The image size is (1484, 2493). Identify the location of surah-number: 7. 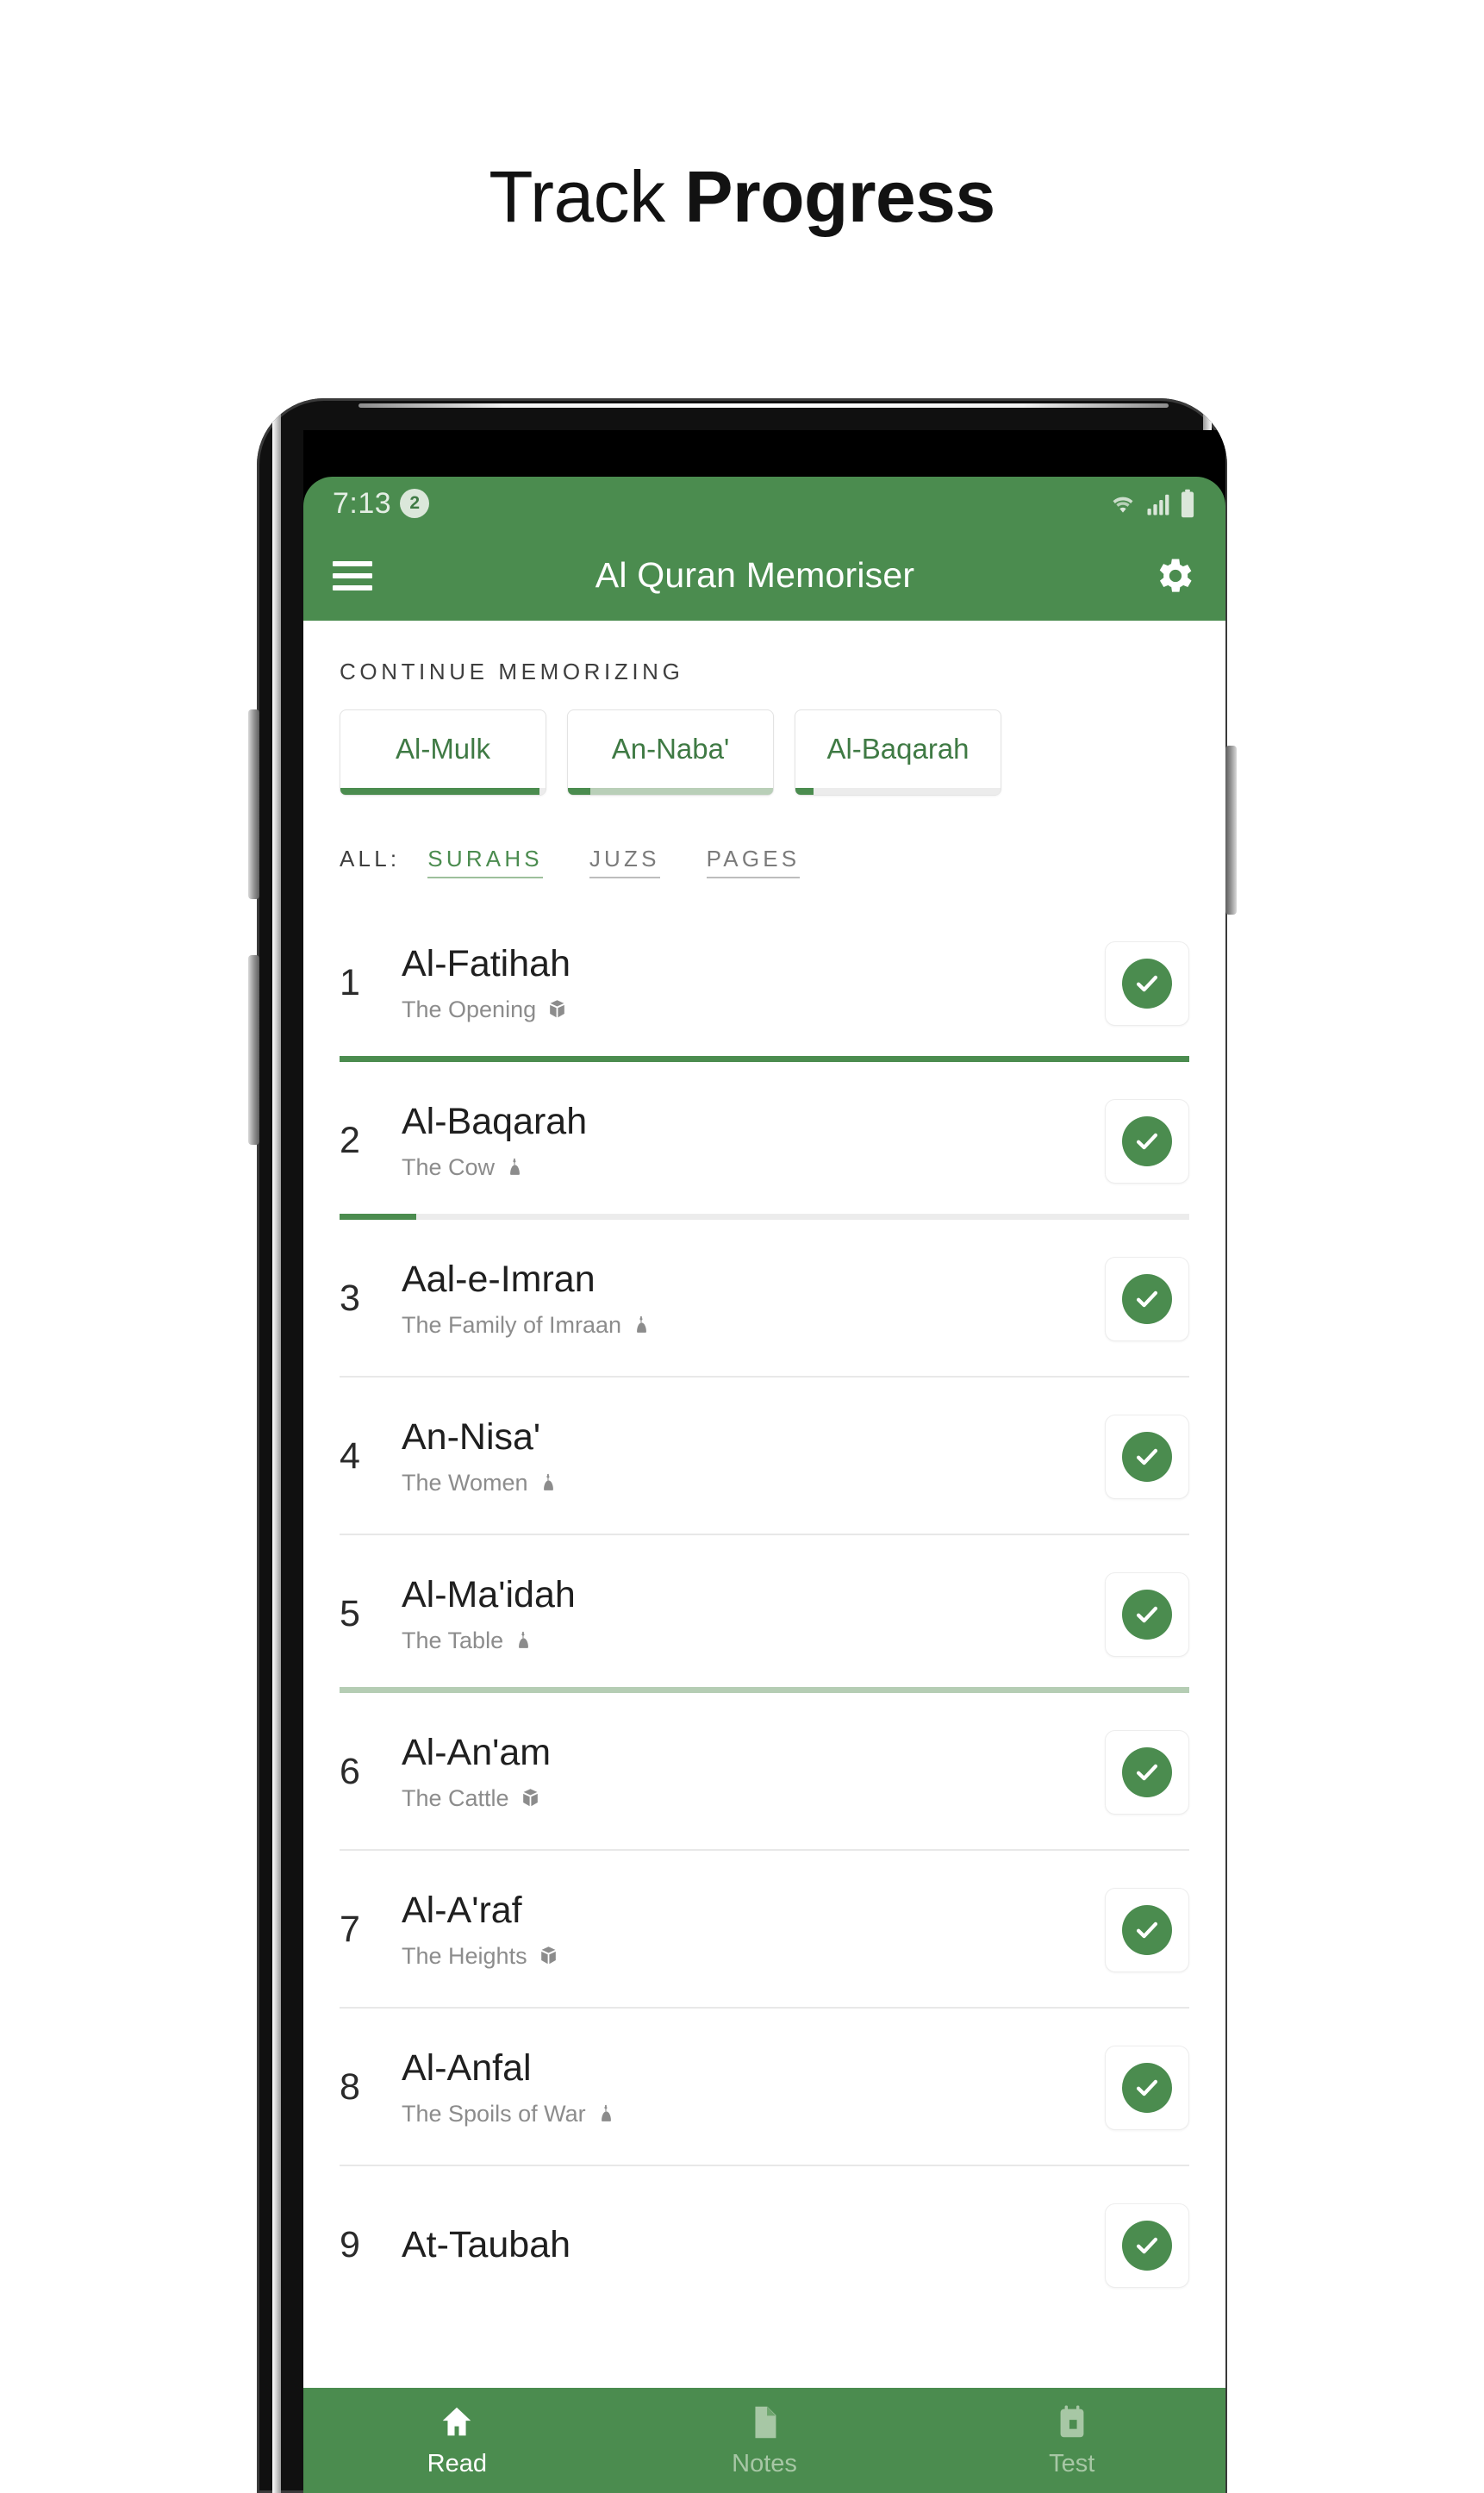
(350, 1929).